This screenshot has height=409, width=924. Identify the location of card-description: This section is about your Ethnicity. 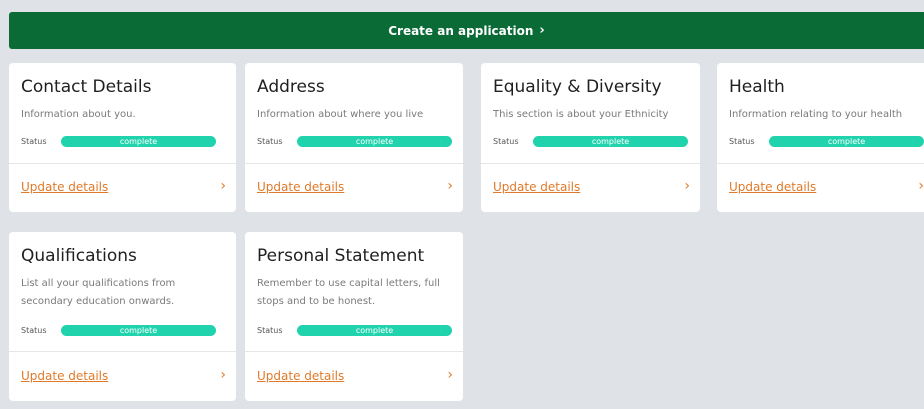
(581, 114).